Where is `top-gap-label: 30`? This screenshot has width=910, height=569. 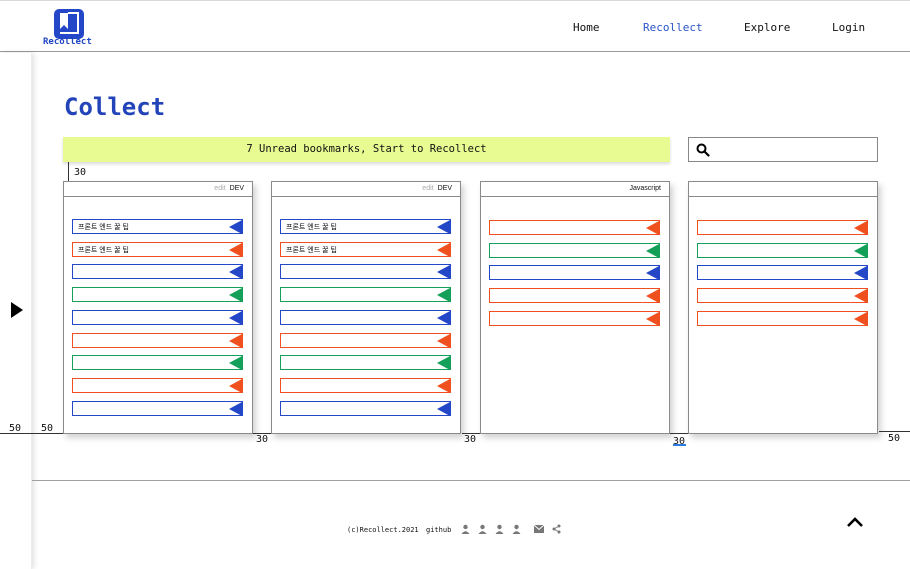
top-gap-label: 30 is located at coordinates (80, 172).